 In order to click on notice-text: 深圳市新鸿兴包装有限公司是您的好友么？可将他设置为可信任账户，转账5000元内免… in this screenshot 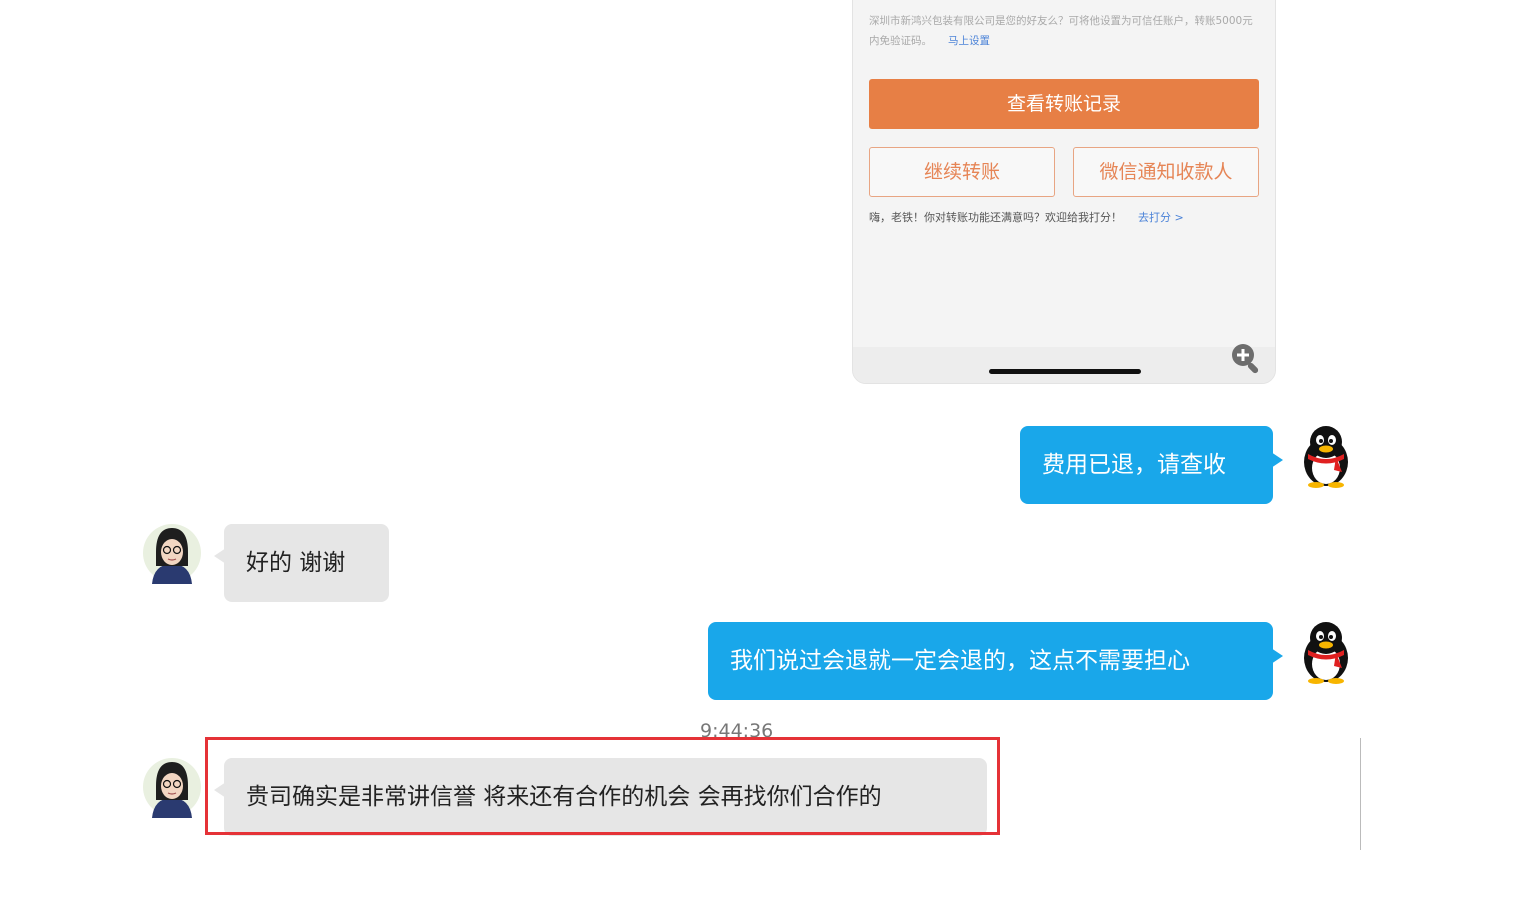, I will do `click(1061, 31)`.